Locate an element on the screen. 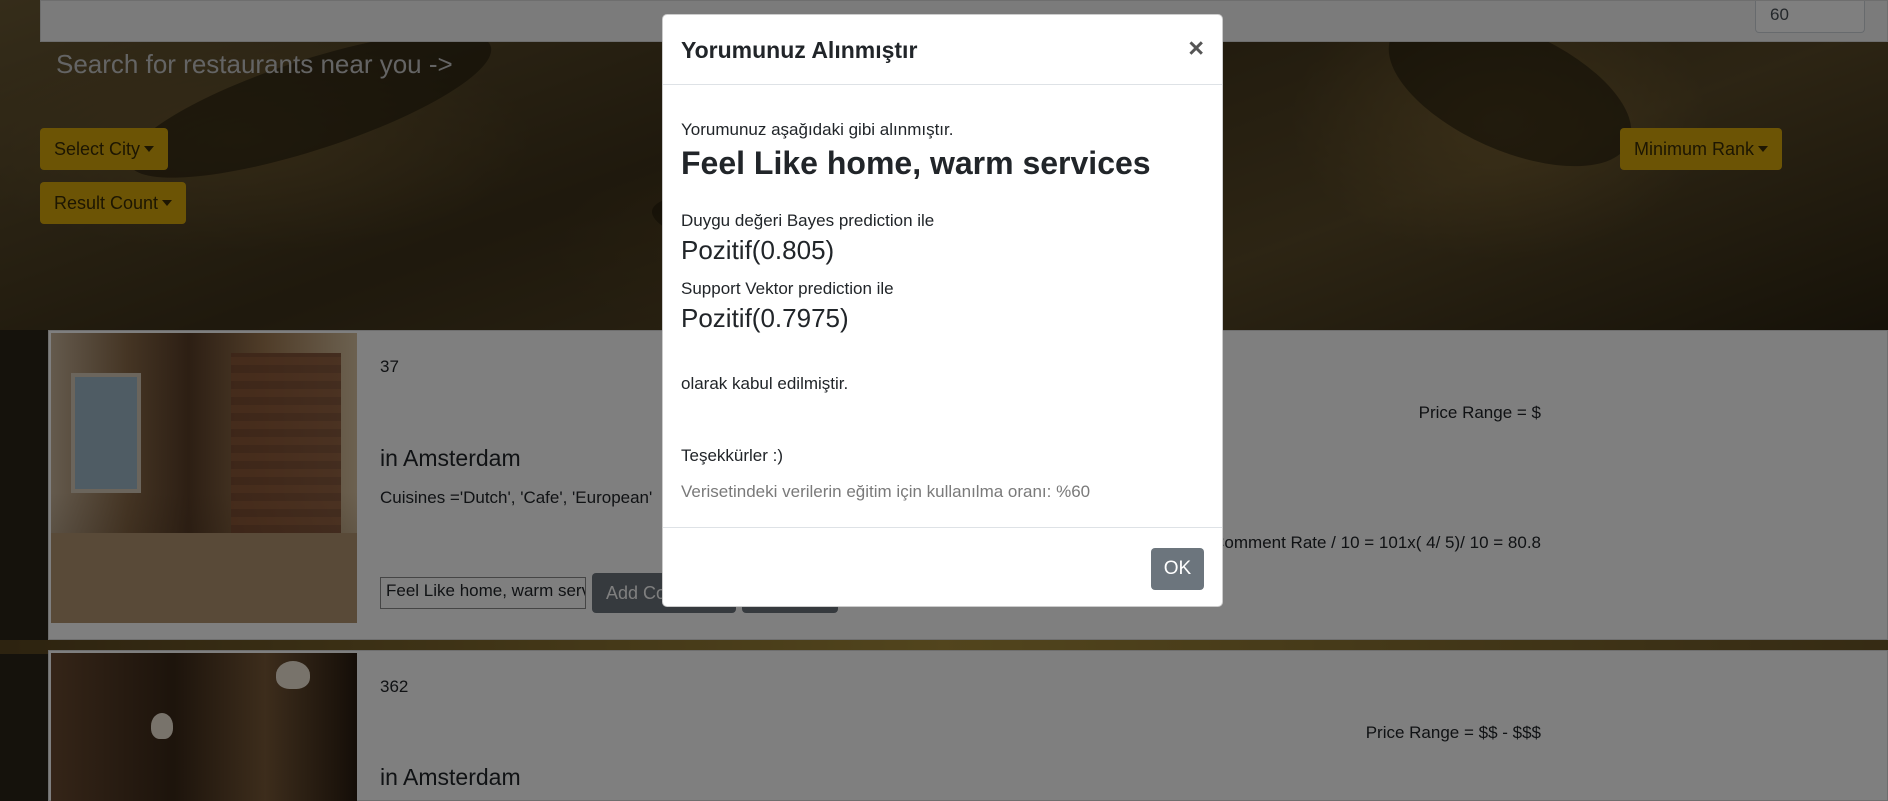 This screenshot has width=1888, height=801. comment-text: Feel Like home, warm services is located at coordinates (916, 163).